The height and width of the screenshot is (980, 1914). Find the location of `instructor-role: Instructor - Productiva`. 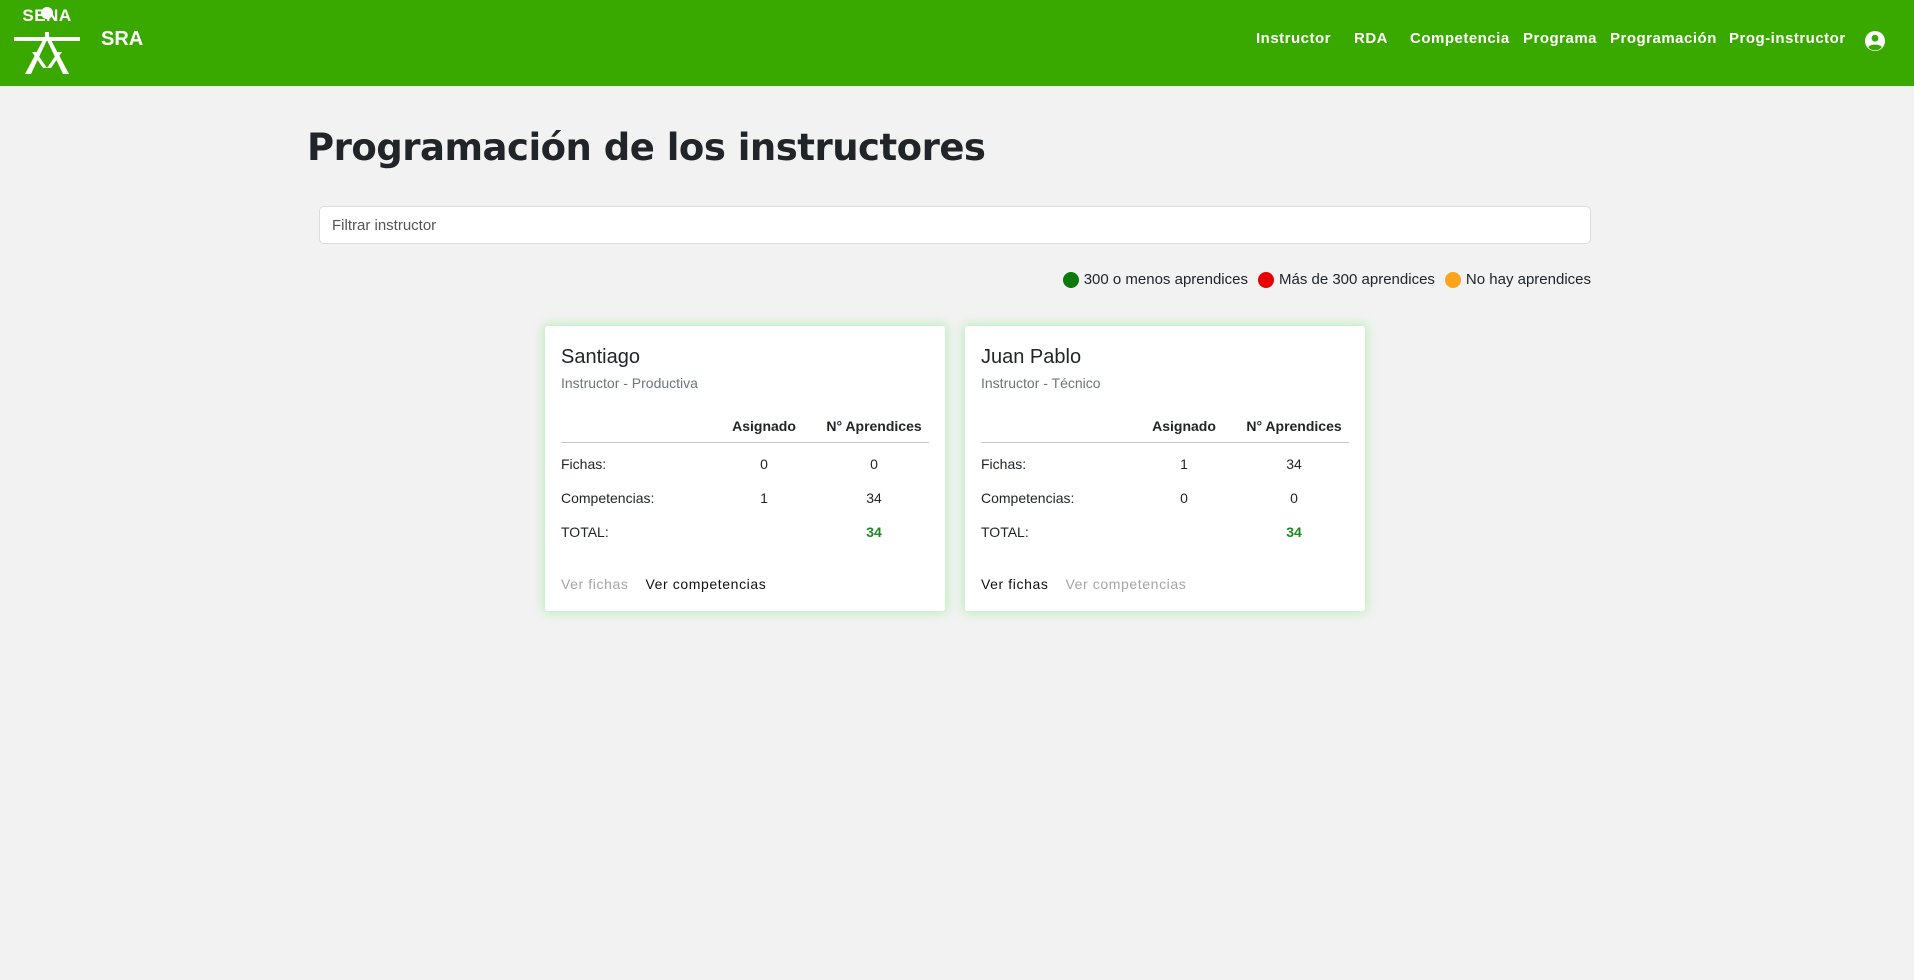

instructor-role: Instructor - Productiva is located at coordinates (629, 383).